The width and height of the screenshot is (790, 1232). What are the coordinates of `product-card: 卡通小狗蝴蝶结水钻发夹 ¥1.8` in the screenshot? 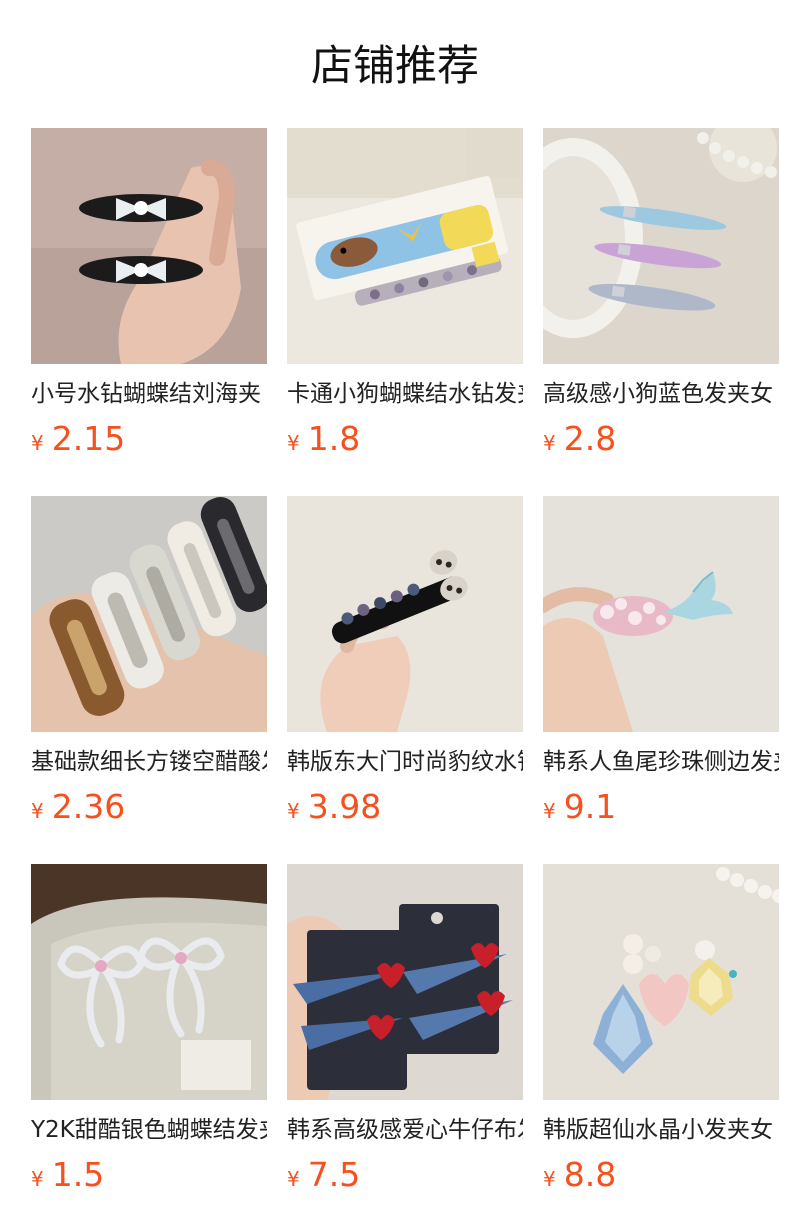 It's located at (405, 293).